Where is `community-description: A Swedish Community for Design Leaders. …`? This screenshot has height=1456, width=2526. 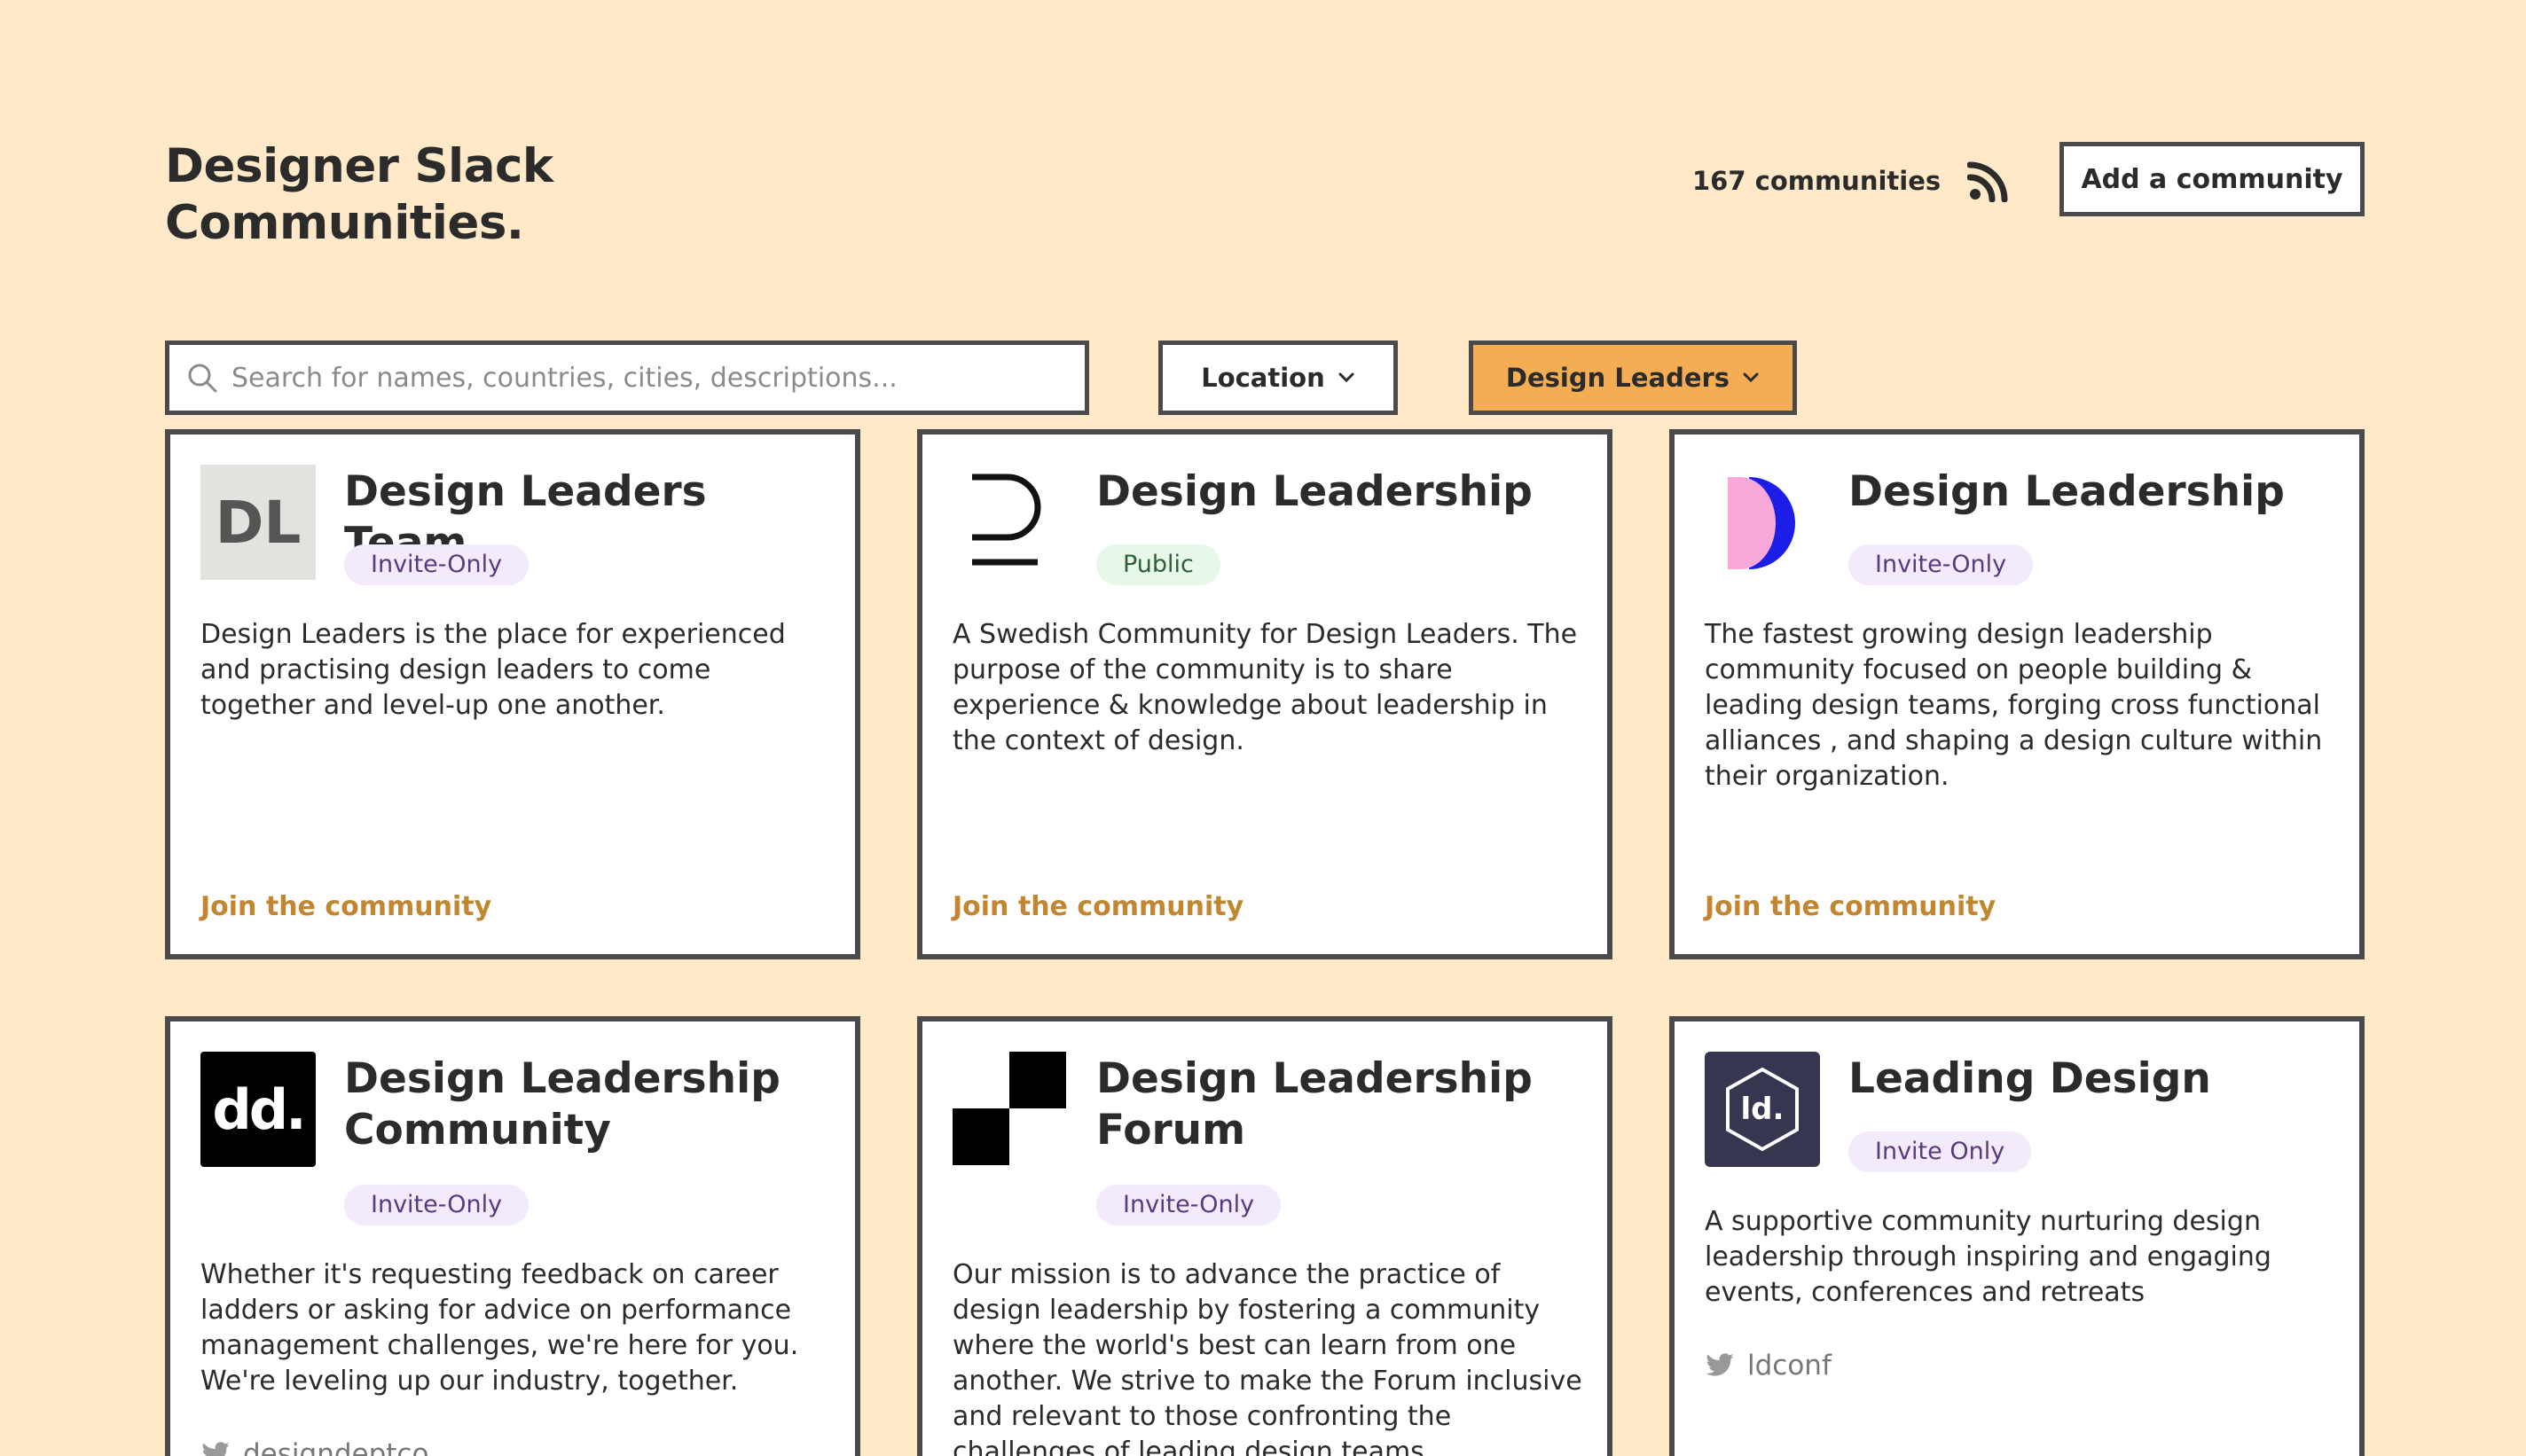 community-description: A Swedish Community for Design Leaders. … is located at coordinates (1265, 687).